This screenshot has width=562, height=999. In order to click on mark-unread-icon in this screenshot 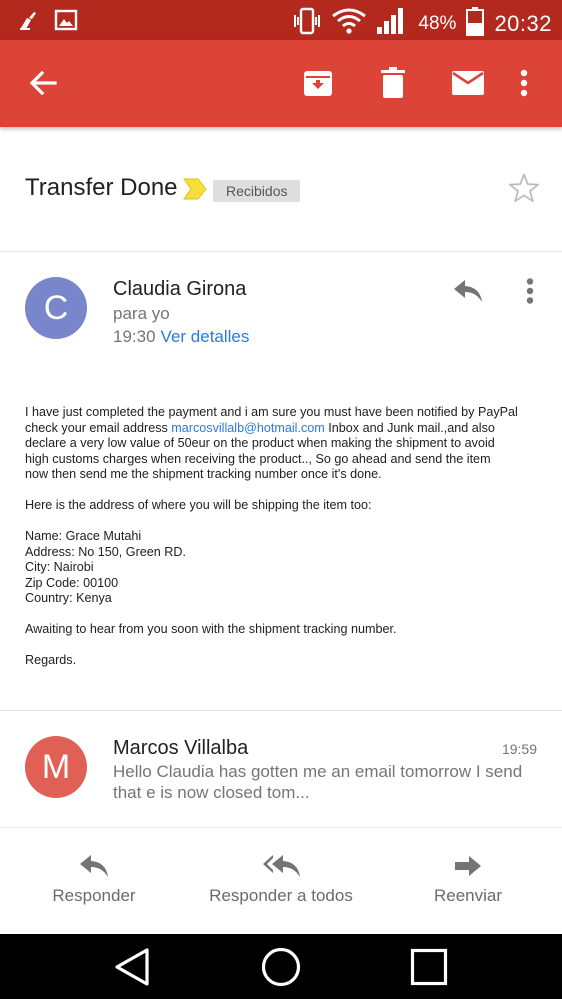, I will do `click(468, 83)`.